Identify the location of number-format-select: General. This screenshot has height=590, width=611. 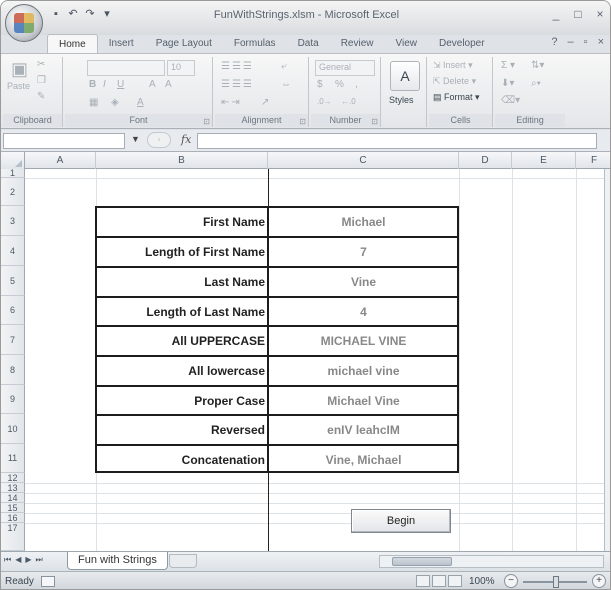
(345, 68).